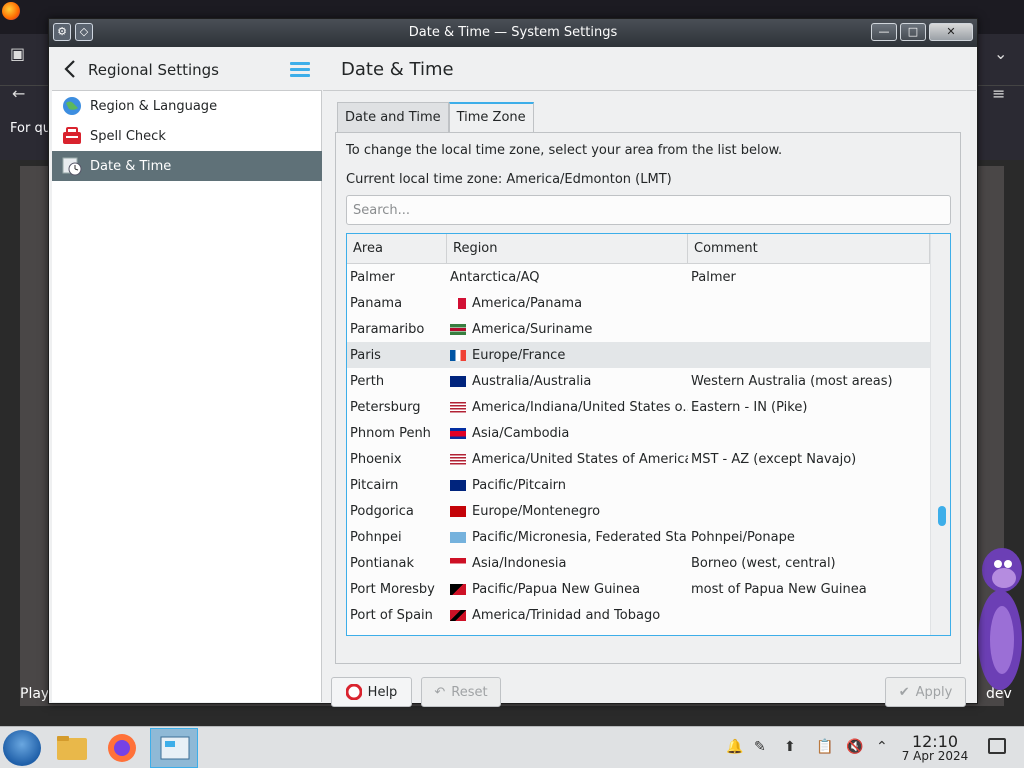 Image resolution: width=1024 pixels, height=768 pixels. I want to click on region-text: Europe/Montenegro, so click(536, 511).